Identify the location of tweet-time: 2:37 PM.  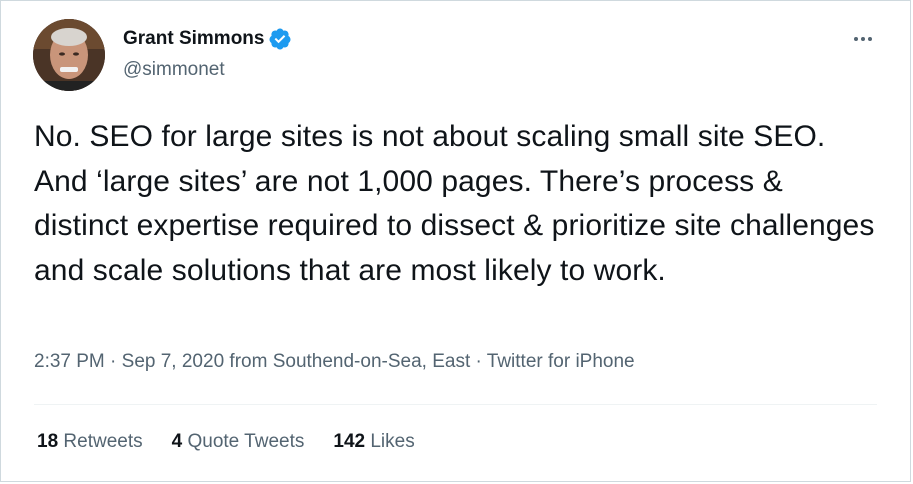
(69, 361).